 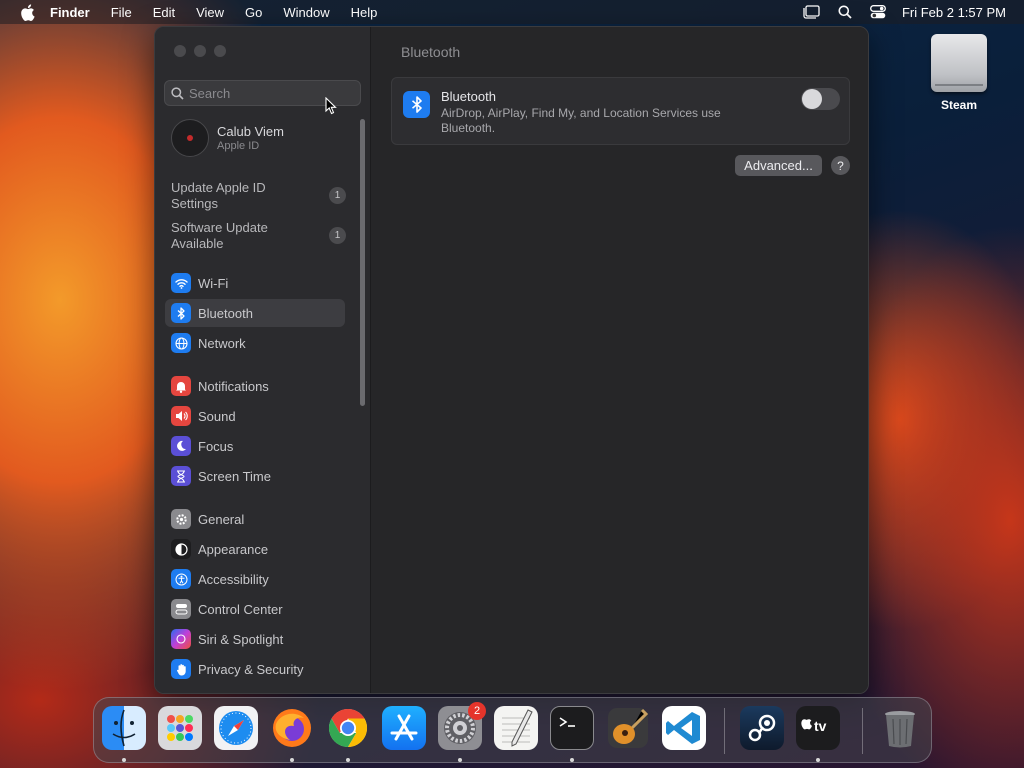 I want to click on dock-vscode, so click(x=684, y=728).